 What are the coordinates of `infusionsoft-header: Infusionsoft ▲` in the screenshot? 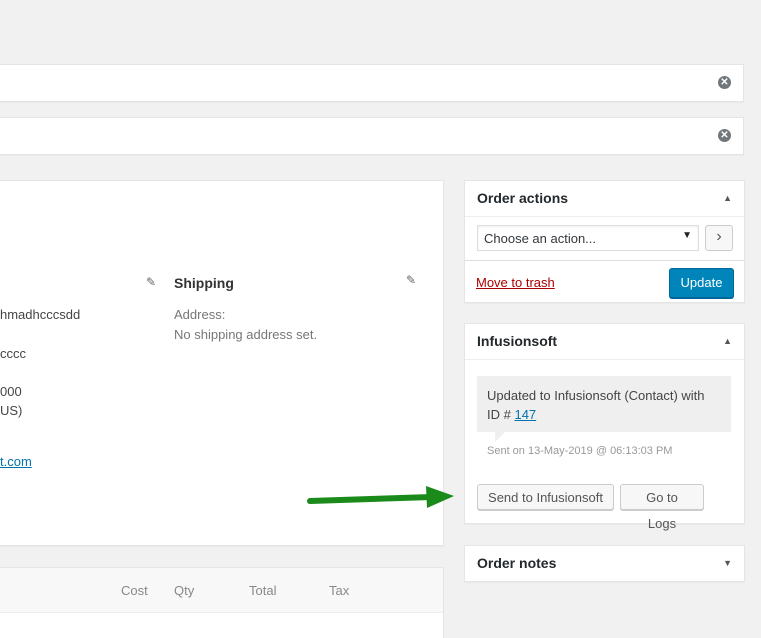 It's located at (604, 341).